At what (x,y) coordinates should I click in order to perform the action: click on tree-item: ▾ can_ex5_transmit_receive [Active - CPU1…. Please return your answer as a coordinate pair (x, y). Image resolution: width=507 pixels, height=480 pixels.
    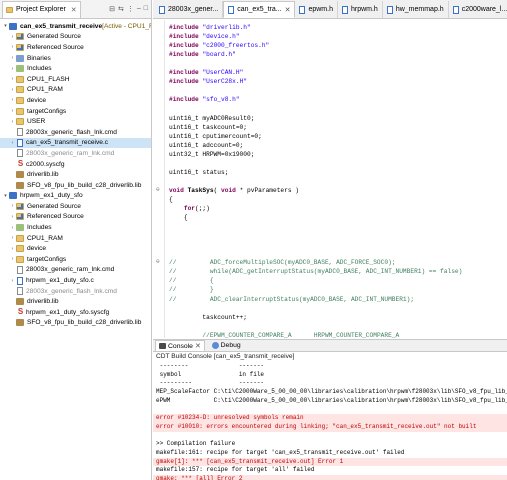
    Looking at the image, I should click on (75, 26).